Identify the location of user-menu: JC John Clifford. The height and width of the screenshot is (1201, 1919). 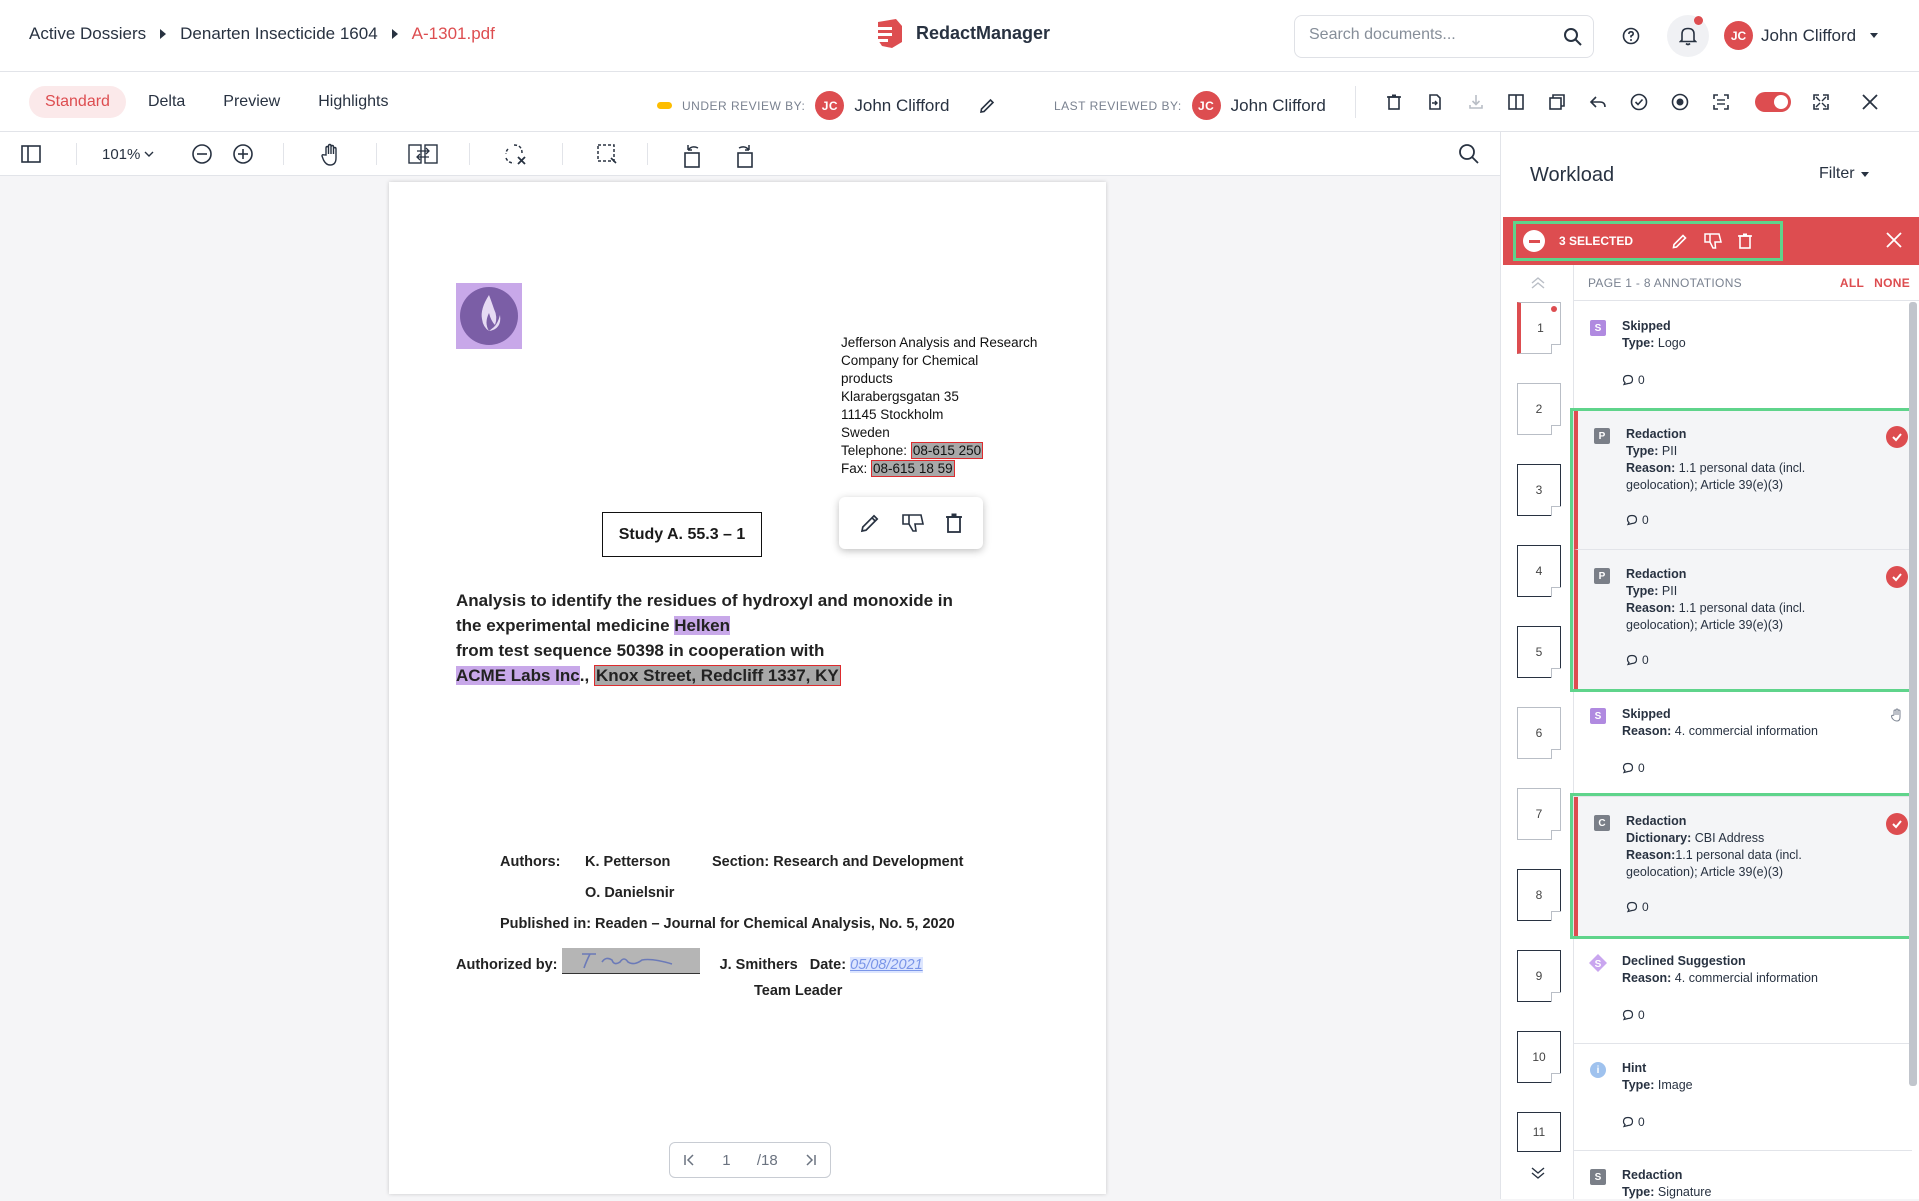
(1801, 35).